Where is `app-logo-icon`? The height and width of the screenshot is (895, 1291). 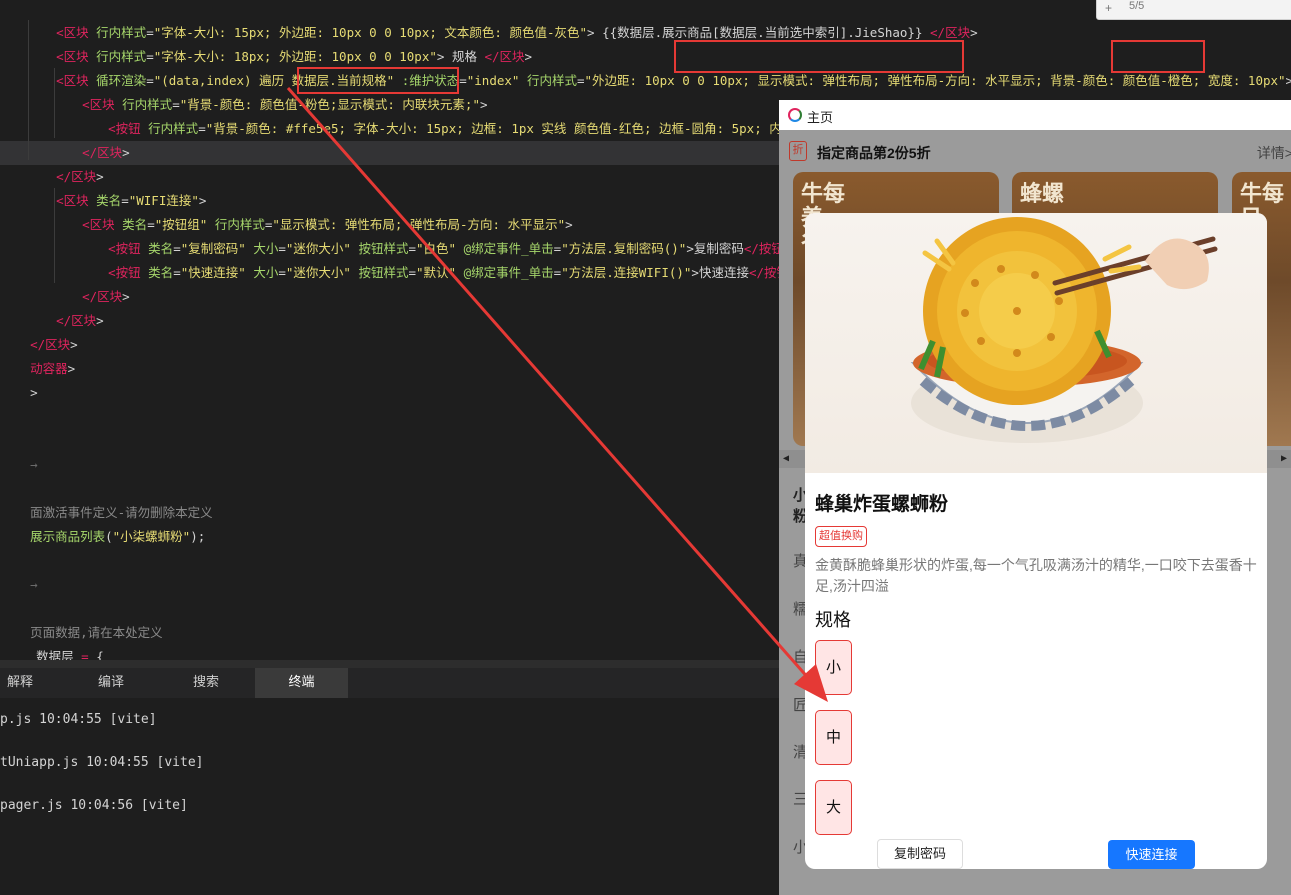
app-logo-icon is located at coordinates (795, 115).